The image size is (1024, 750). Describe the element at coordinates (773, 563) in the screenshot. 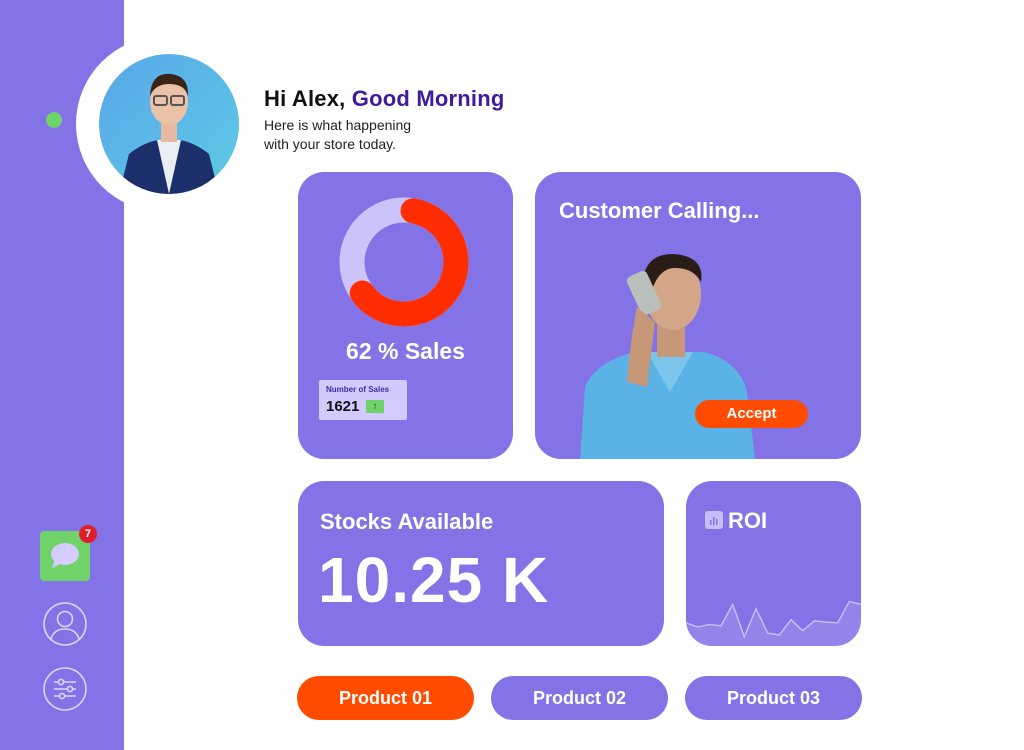

I see `roi-card: ROI` at that location.